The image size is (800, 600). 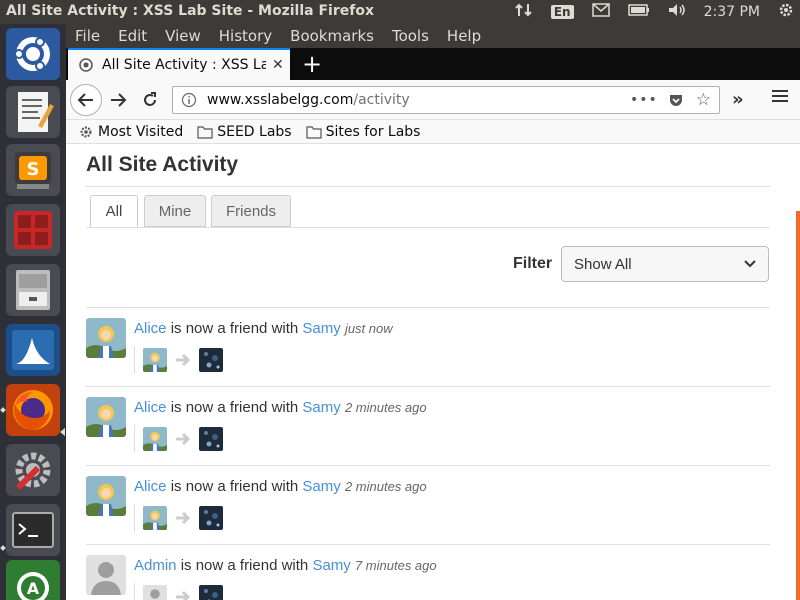 I want to click on back-button, so click(x=86, y=100).